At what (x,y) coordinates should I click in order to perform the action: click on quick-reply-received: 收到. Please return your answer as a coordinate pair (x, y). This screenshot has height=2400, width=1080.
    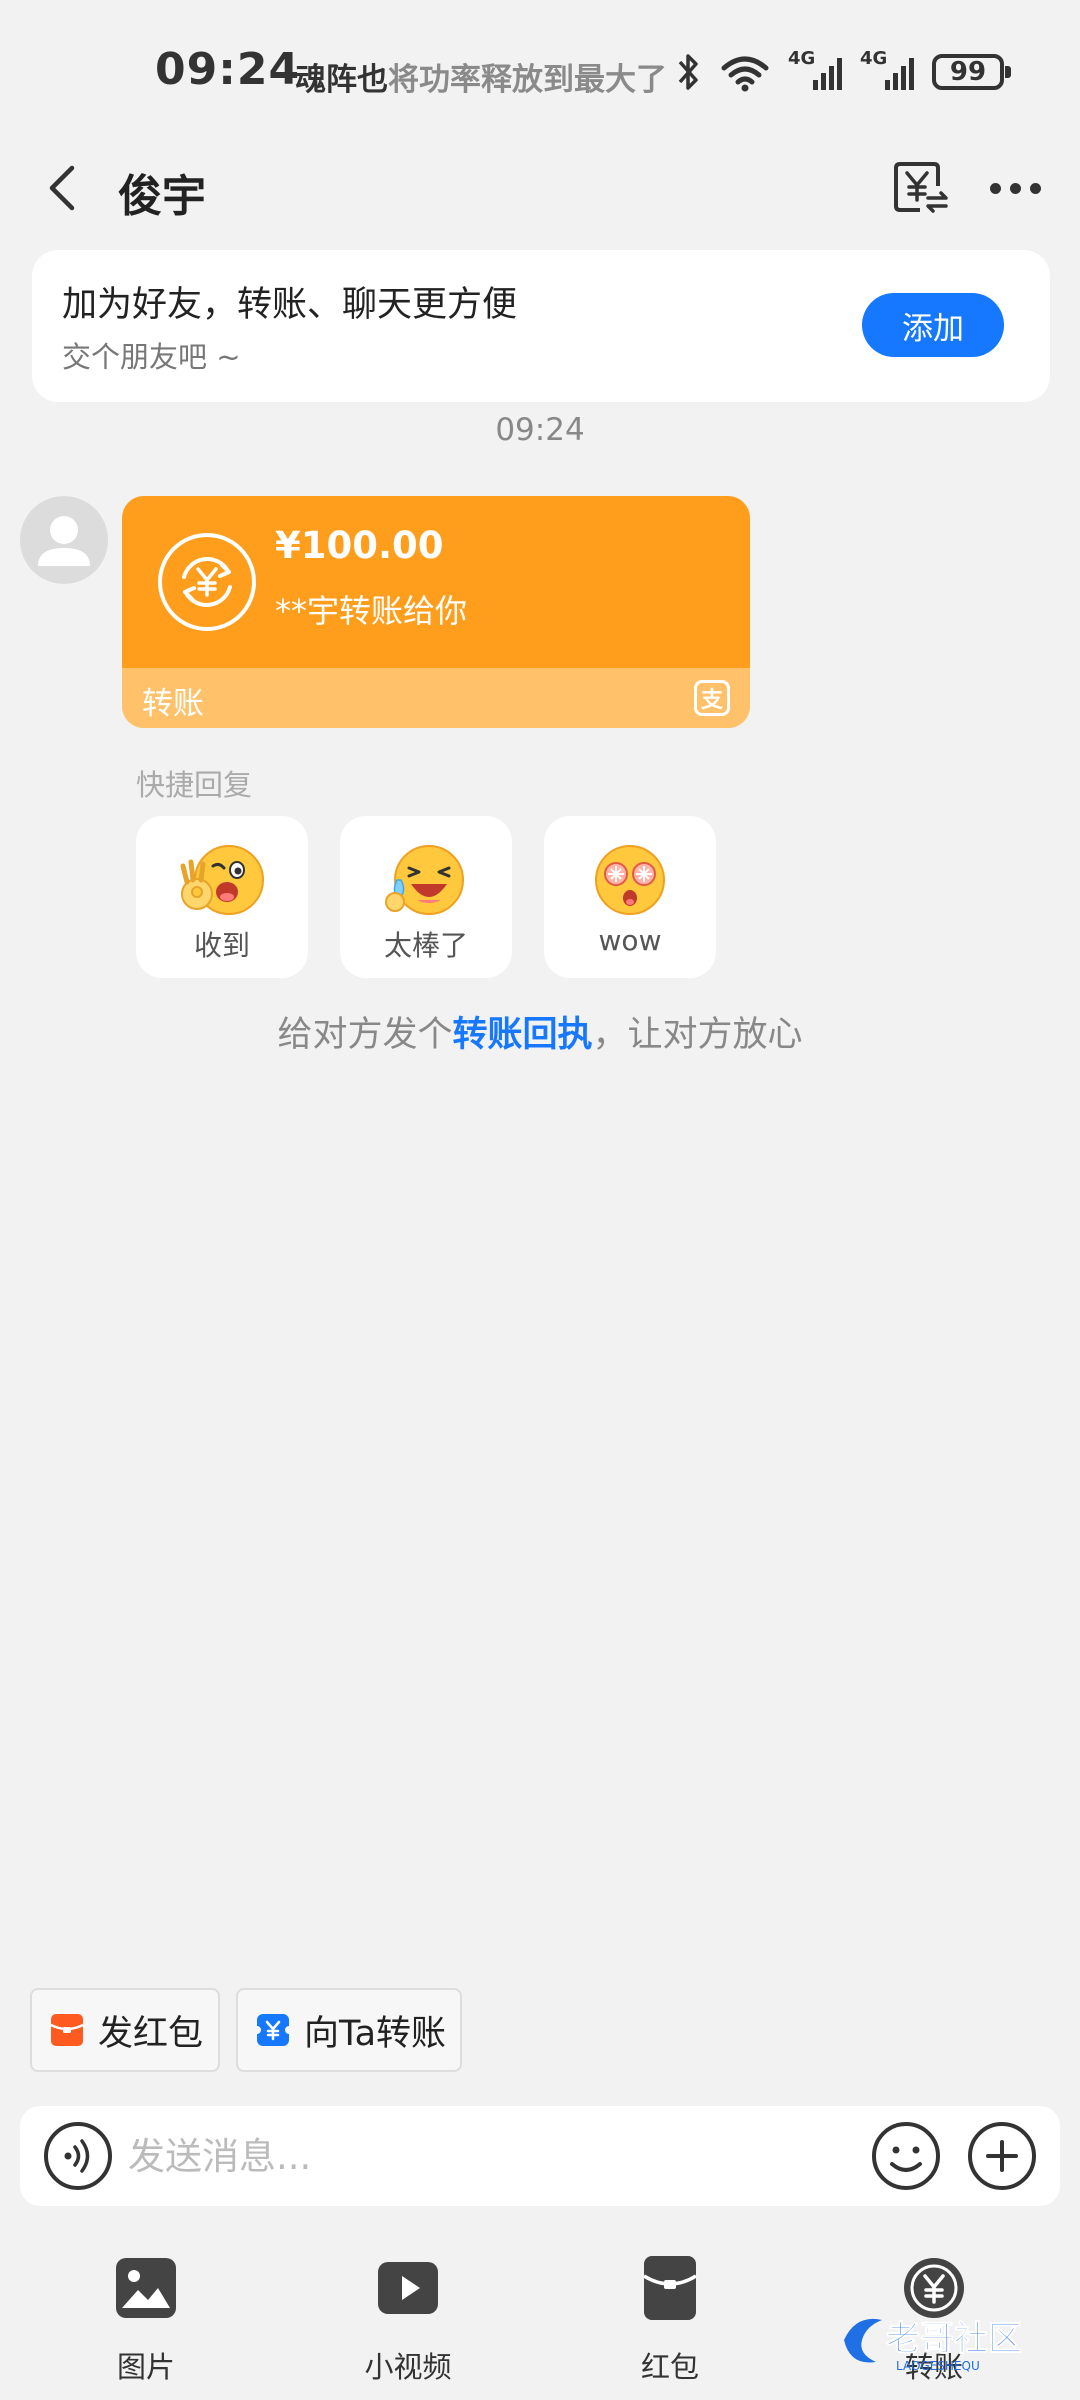
    Looking at the image, I should click on (222, 897).